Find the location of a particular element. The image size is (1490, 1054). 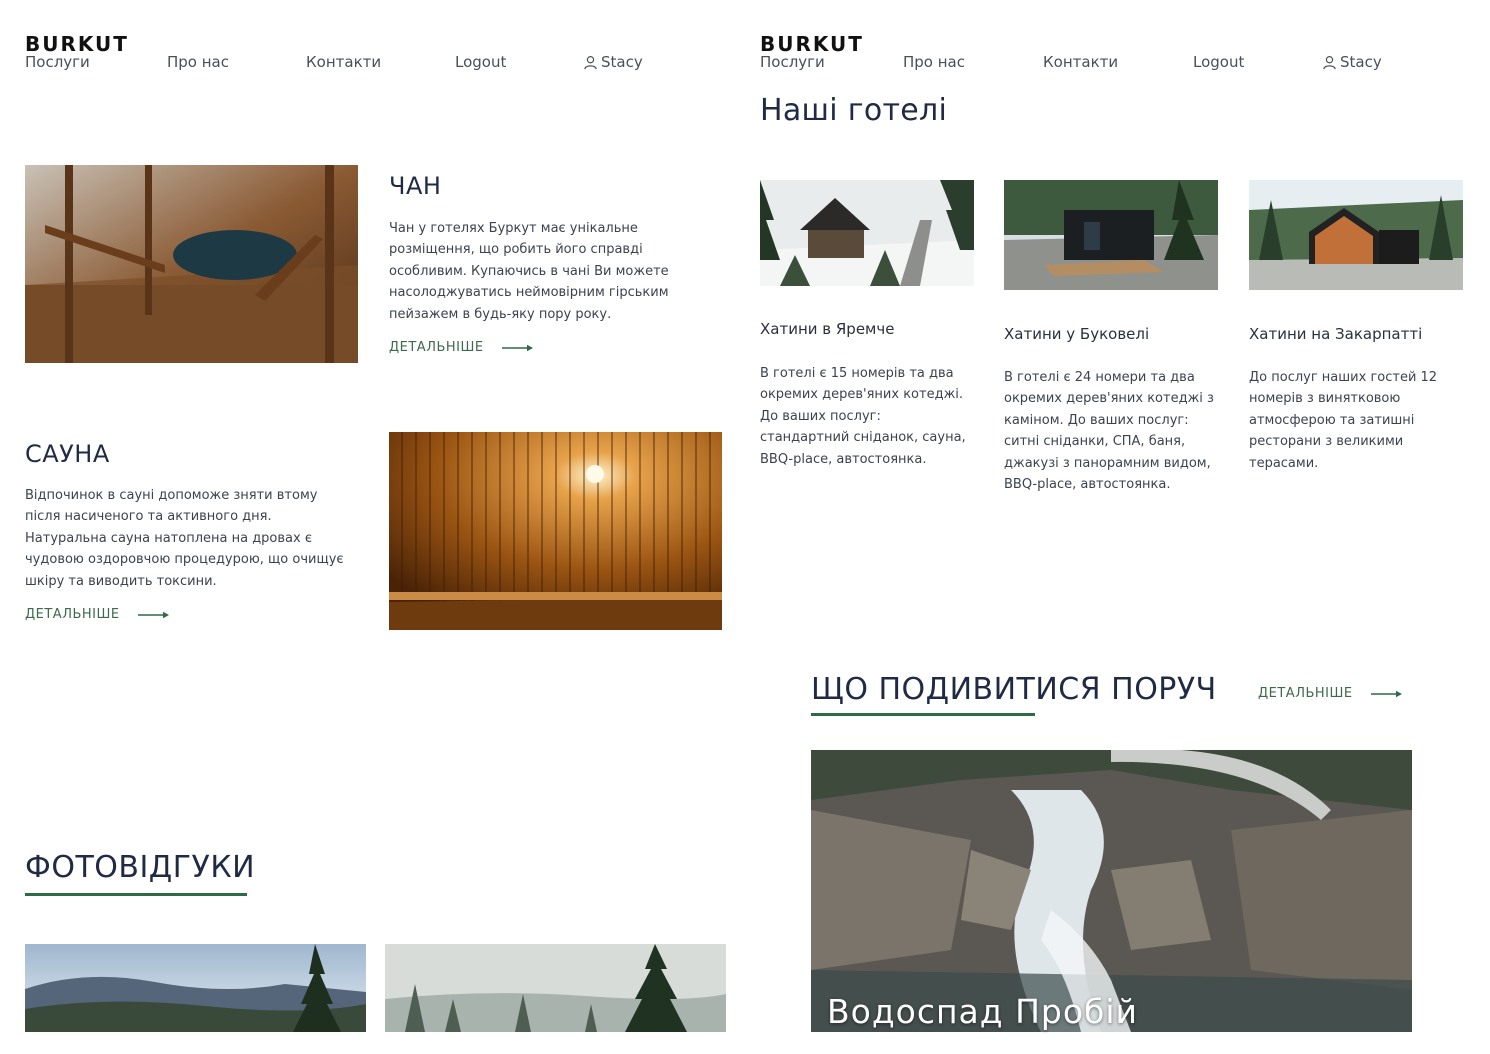

nav-about: Про нас is located at coordinates (198, 62).